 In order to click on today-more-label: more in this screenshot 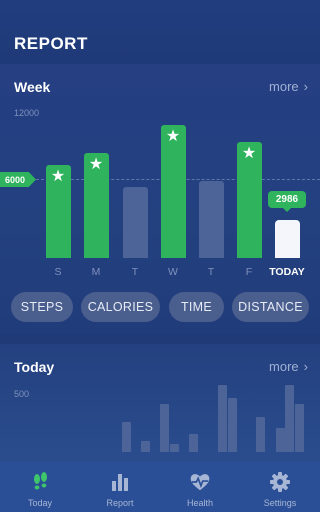, I will do `click(284, 366)`.